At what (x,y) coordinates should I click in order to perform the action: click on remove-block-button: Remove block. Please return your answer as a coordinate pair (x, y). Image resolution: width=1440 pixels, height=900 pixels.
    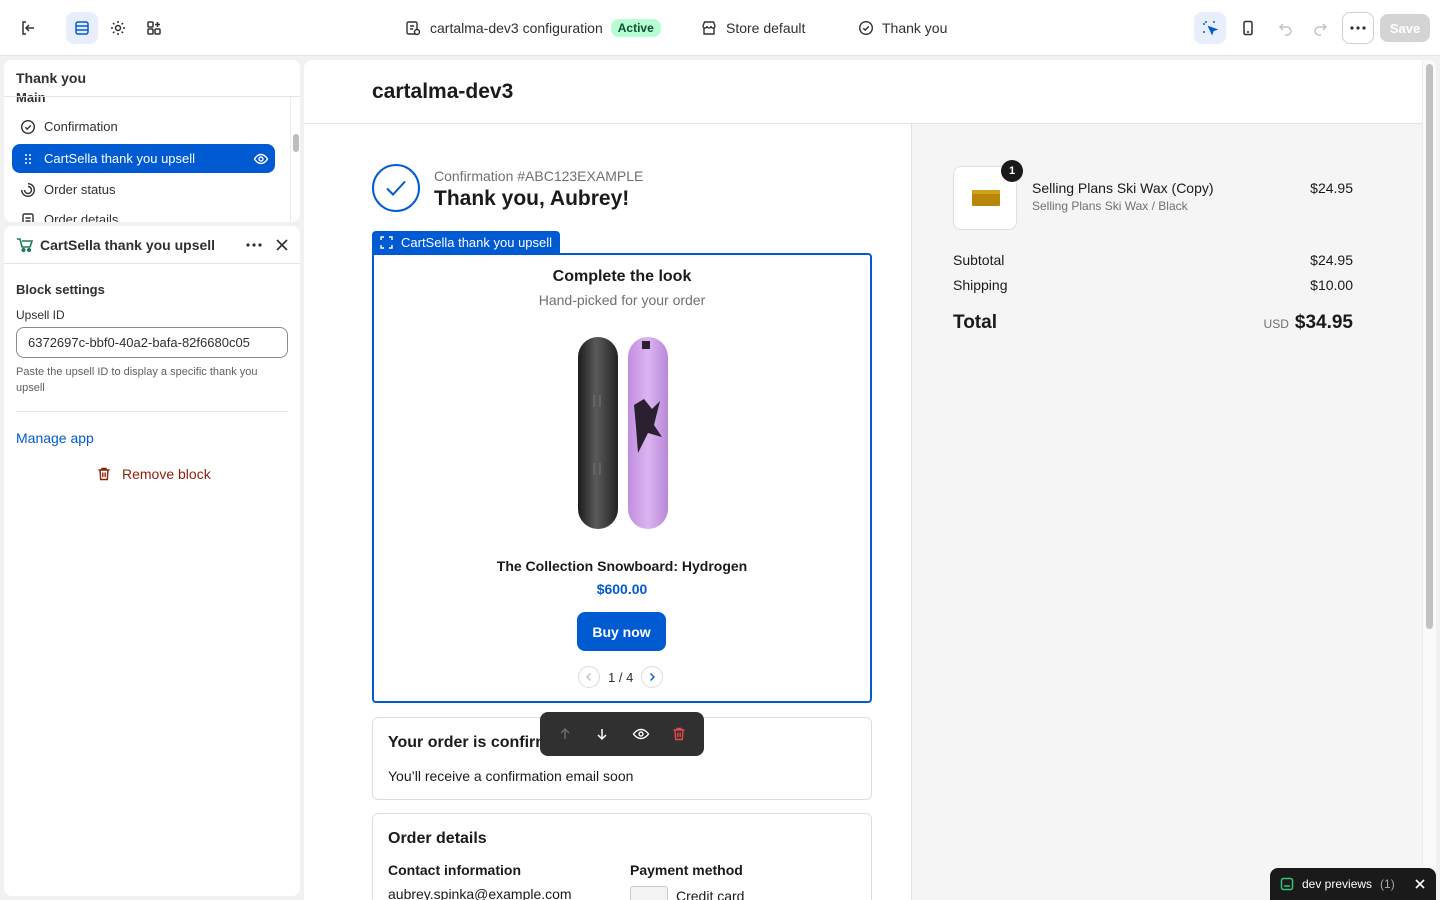
    Looking at the image, I should click on (153, 474).